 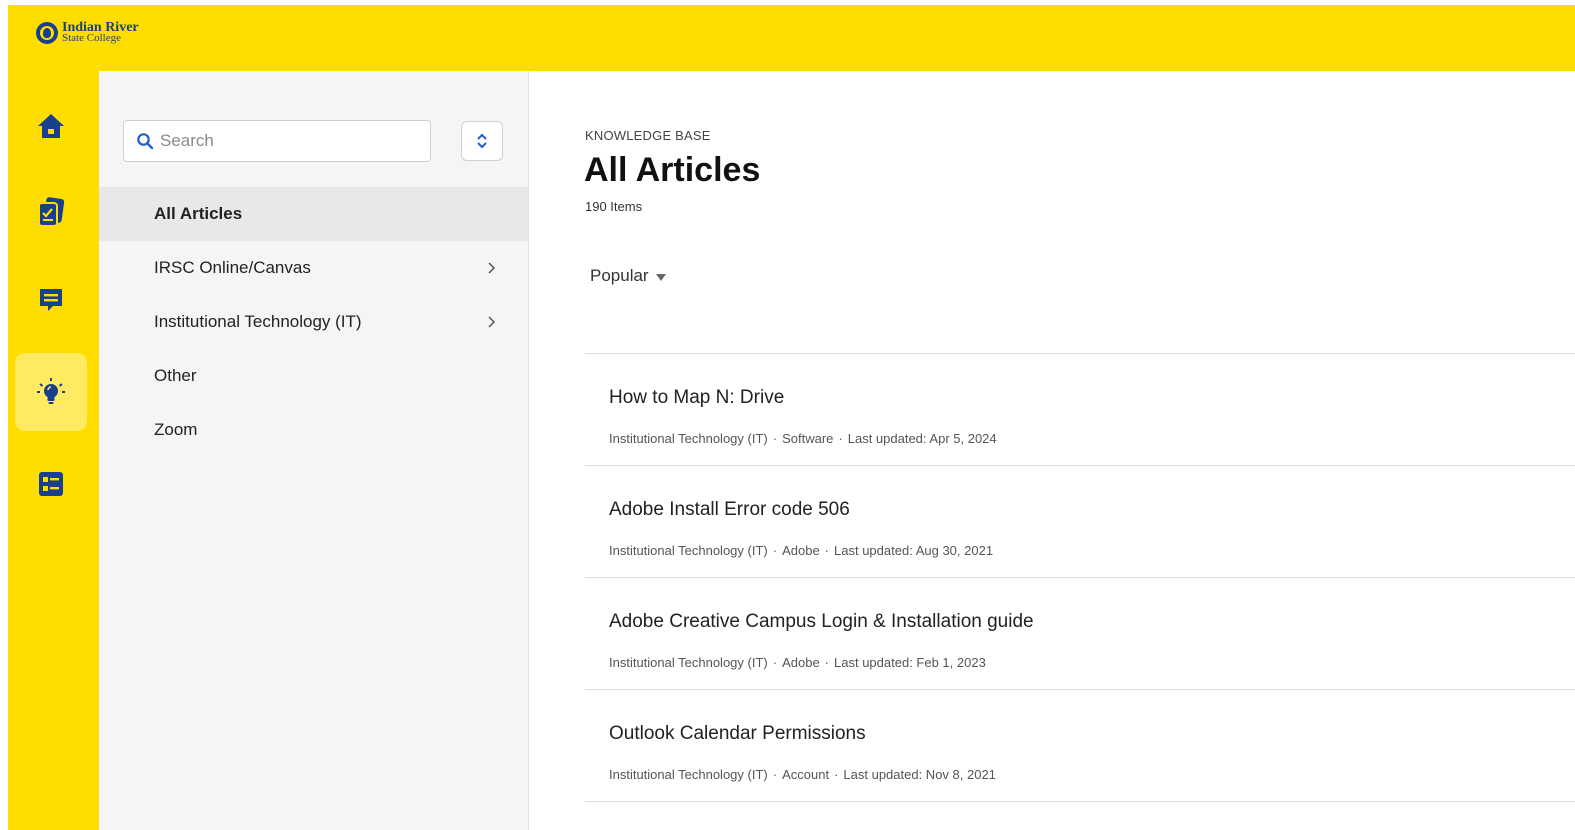 I want to click on nav-item-institutional-technology: Institutional Technology (IT), so click(x=313, y=322).